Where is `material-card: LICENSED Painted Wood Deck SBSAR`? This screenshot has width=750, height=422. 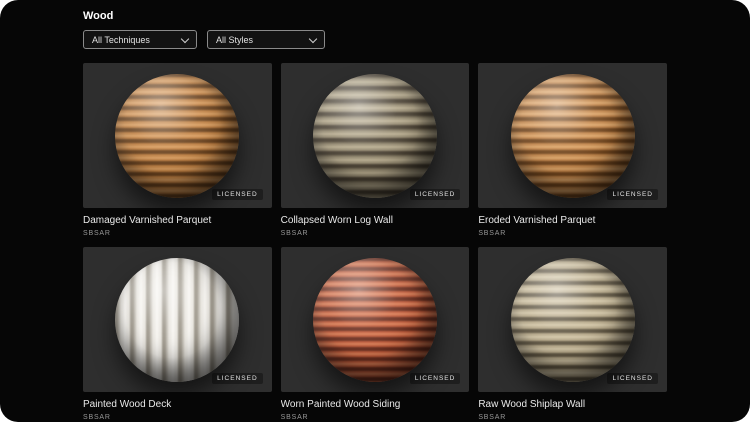
material-card: LICENSED Painted Wood Deck SBSAR is located at coordinates (177, 334).